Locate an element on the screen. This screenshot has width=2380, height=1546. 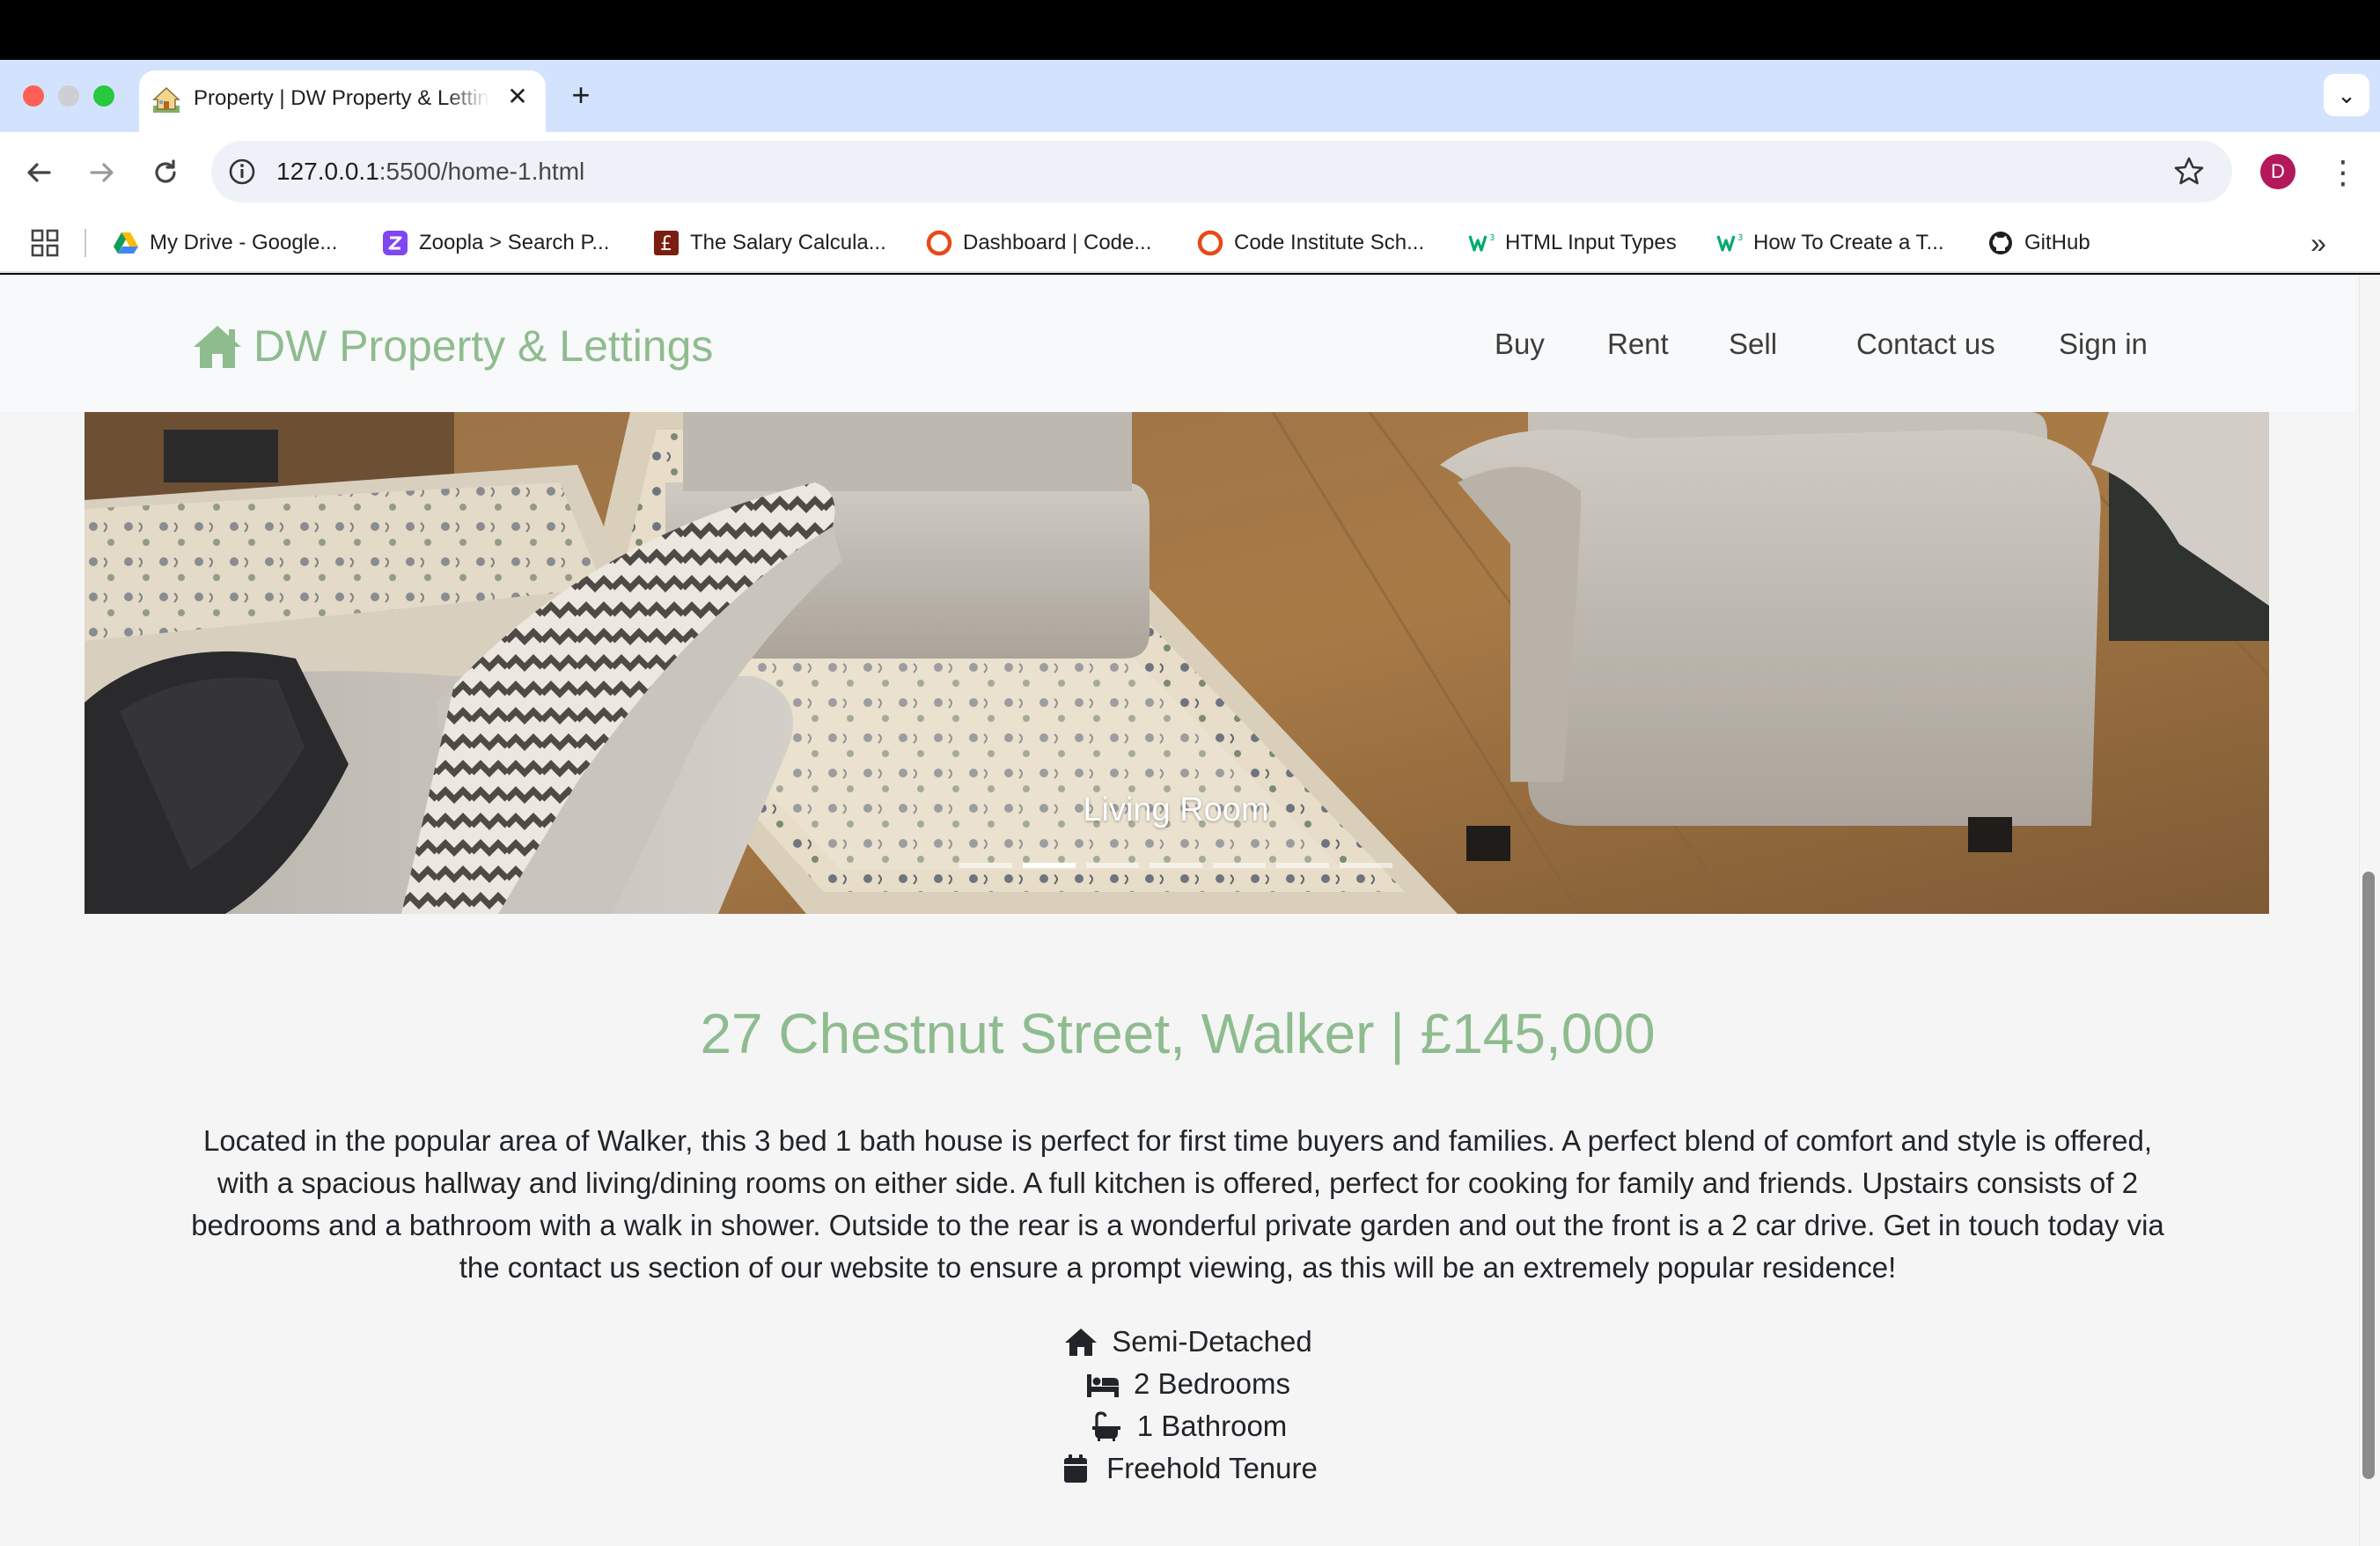
screen-top-bar is located at coordinates (1190, 30).